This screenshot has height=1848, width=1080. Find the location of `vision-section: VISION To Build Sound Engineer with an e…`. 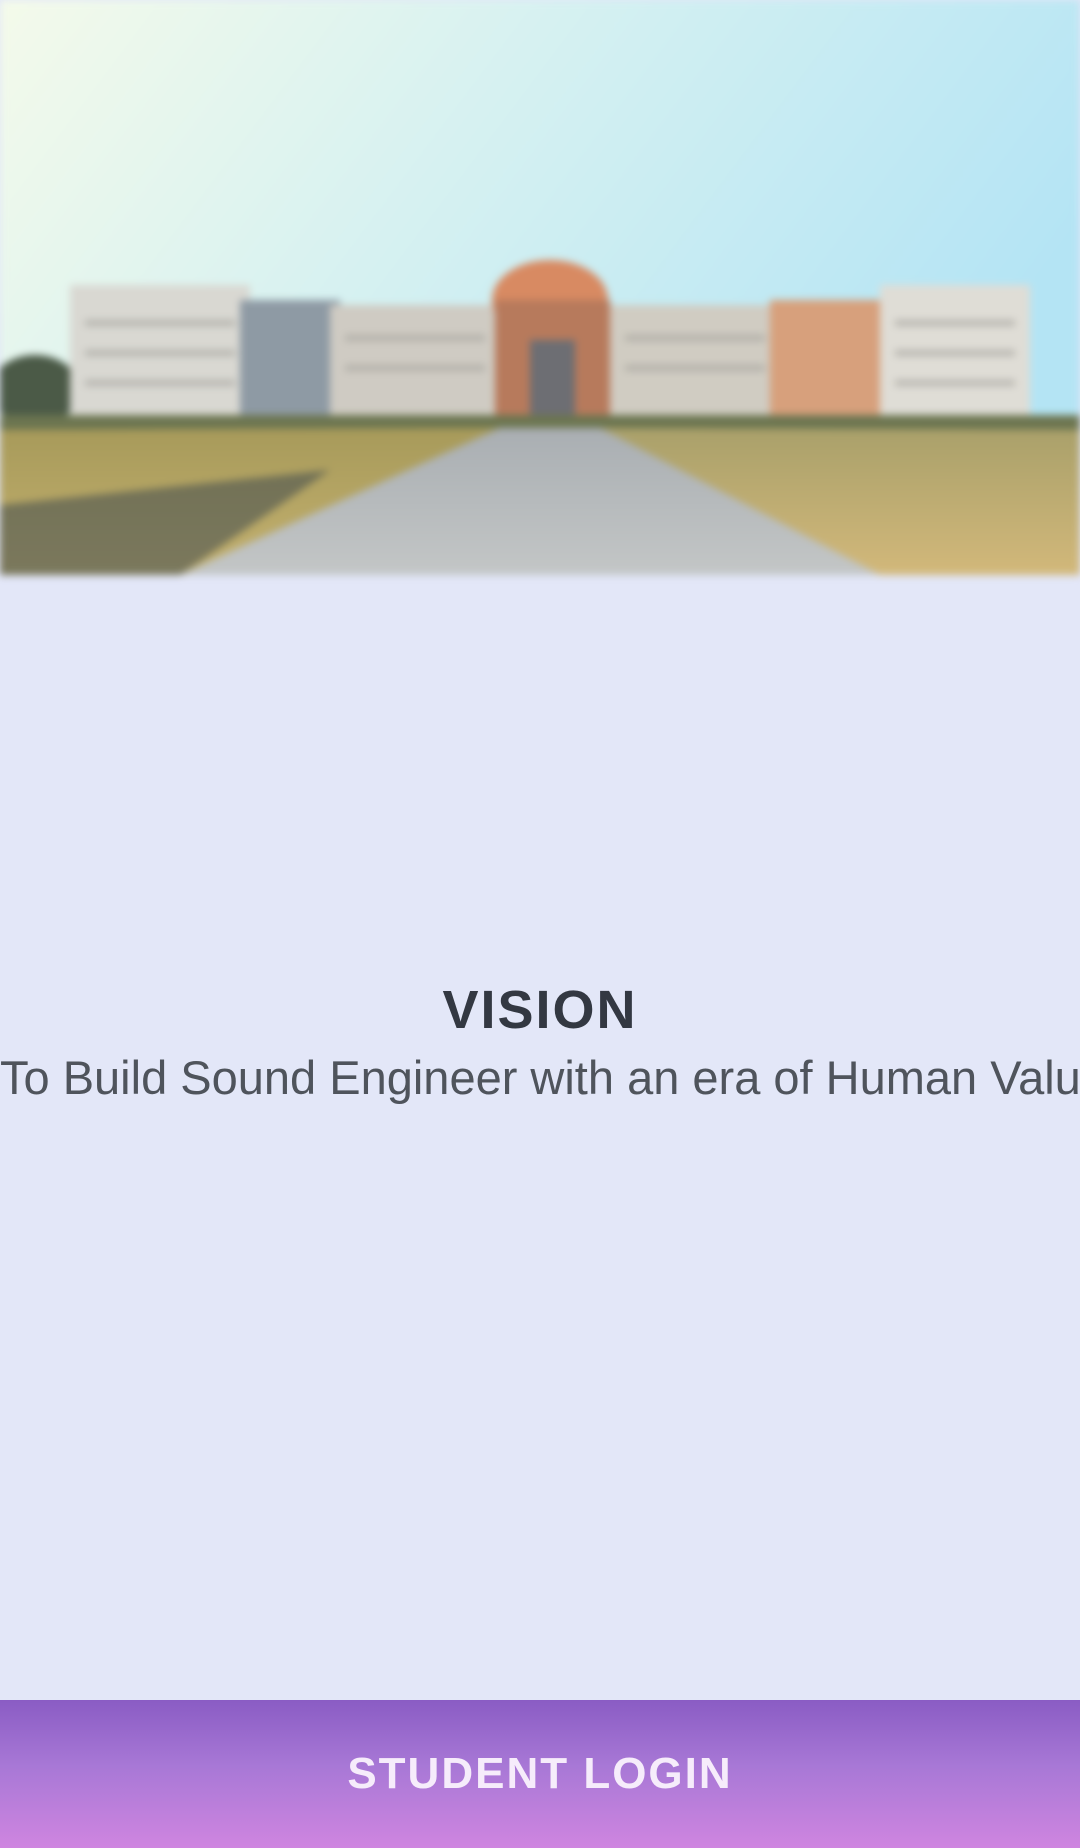

vision-section: VISION To Build Sound Engineer with an e… is located at coordinates (540, 1043).